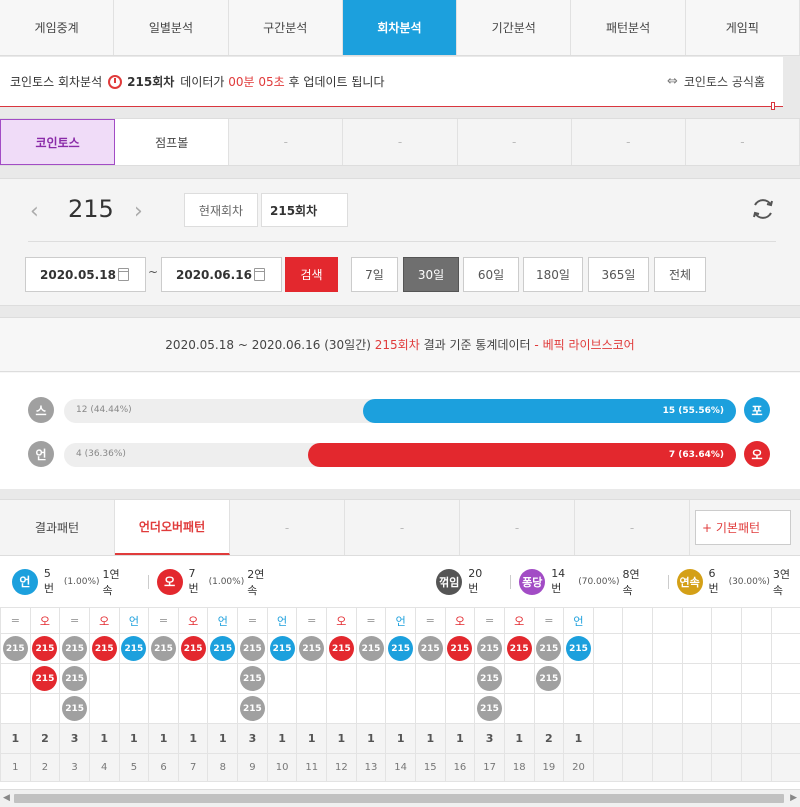 Image resolution: width=800 pixels, height=807 pixels. What do you see at coordinates (34, 211) in the screenshot?
I see `prev-round-icon: ‹` at bounding box center [34, 211].